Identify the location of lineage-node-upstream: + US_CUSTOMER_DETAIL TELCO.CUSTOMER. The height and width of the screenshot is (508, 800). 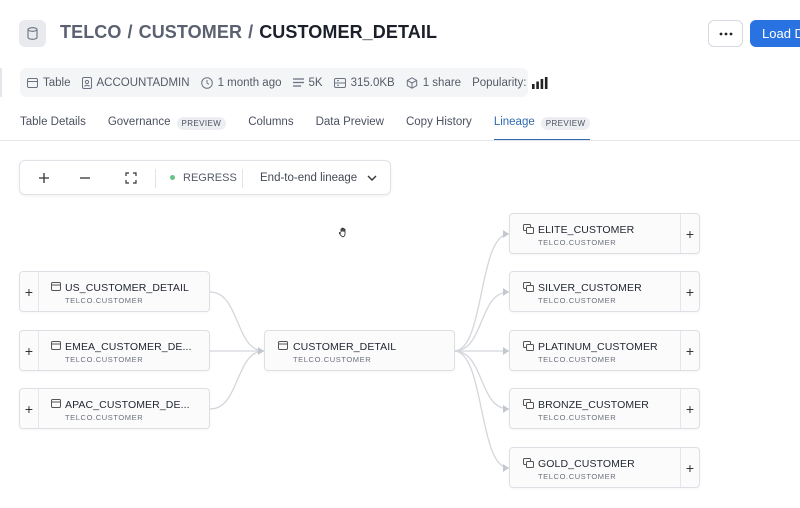
(114, 291).